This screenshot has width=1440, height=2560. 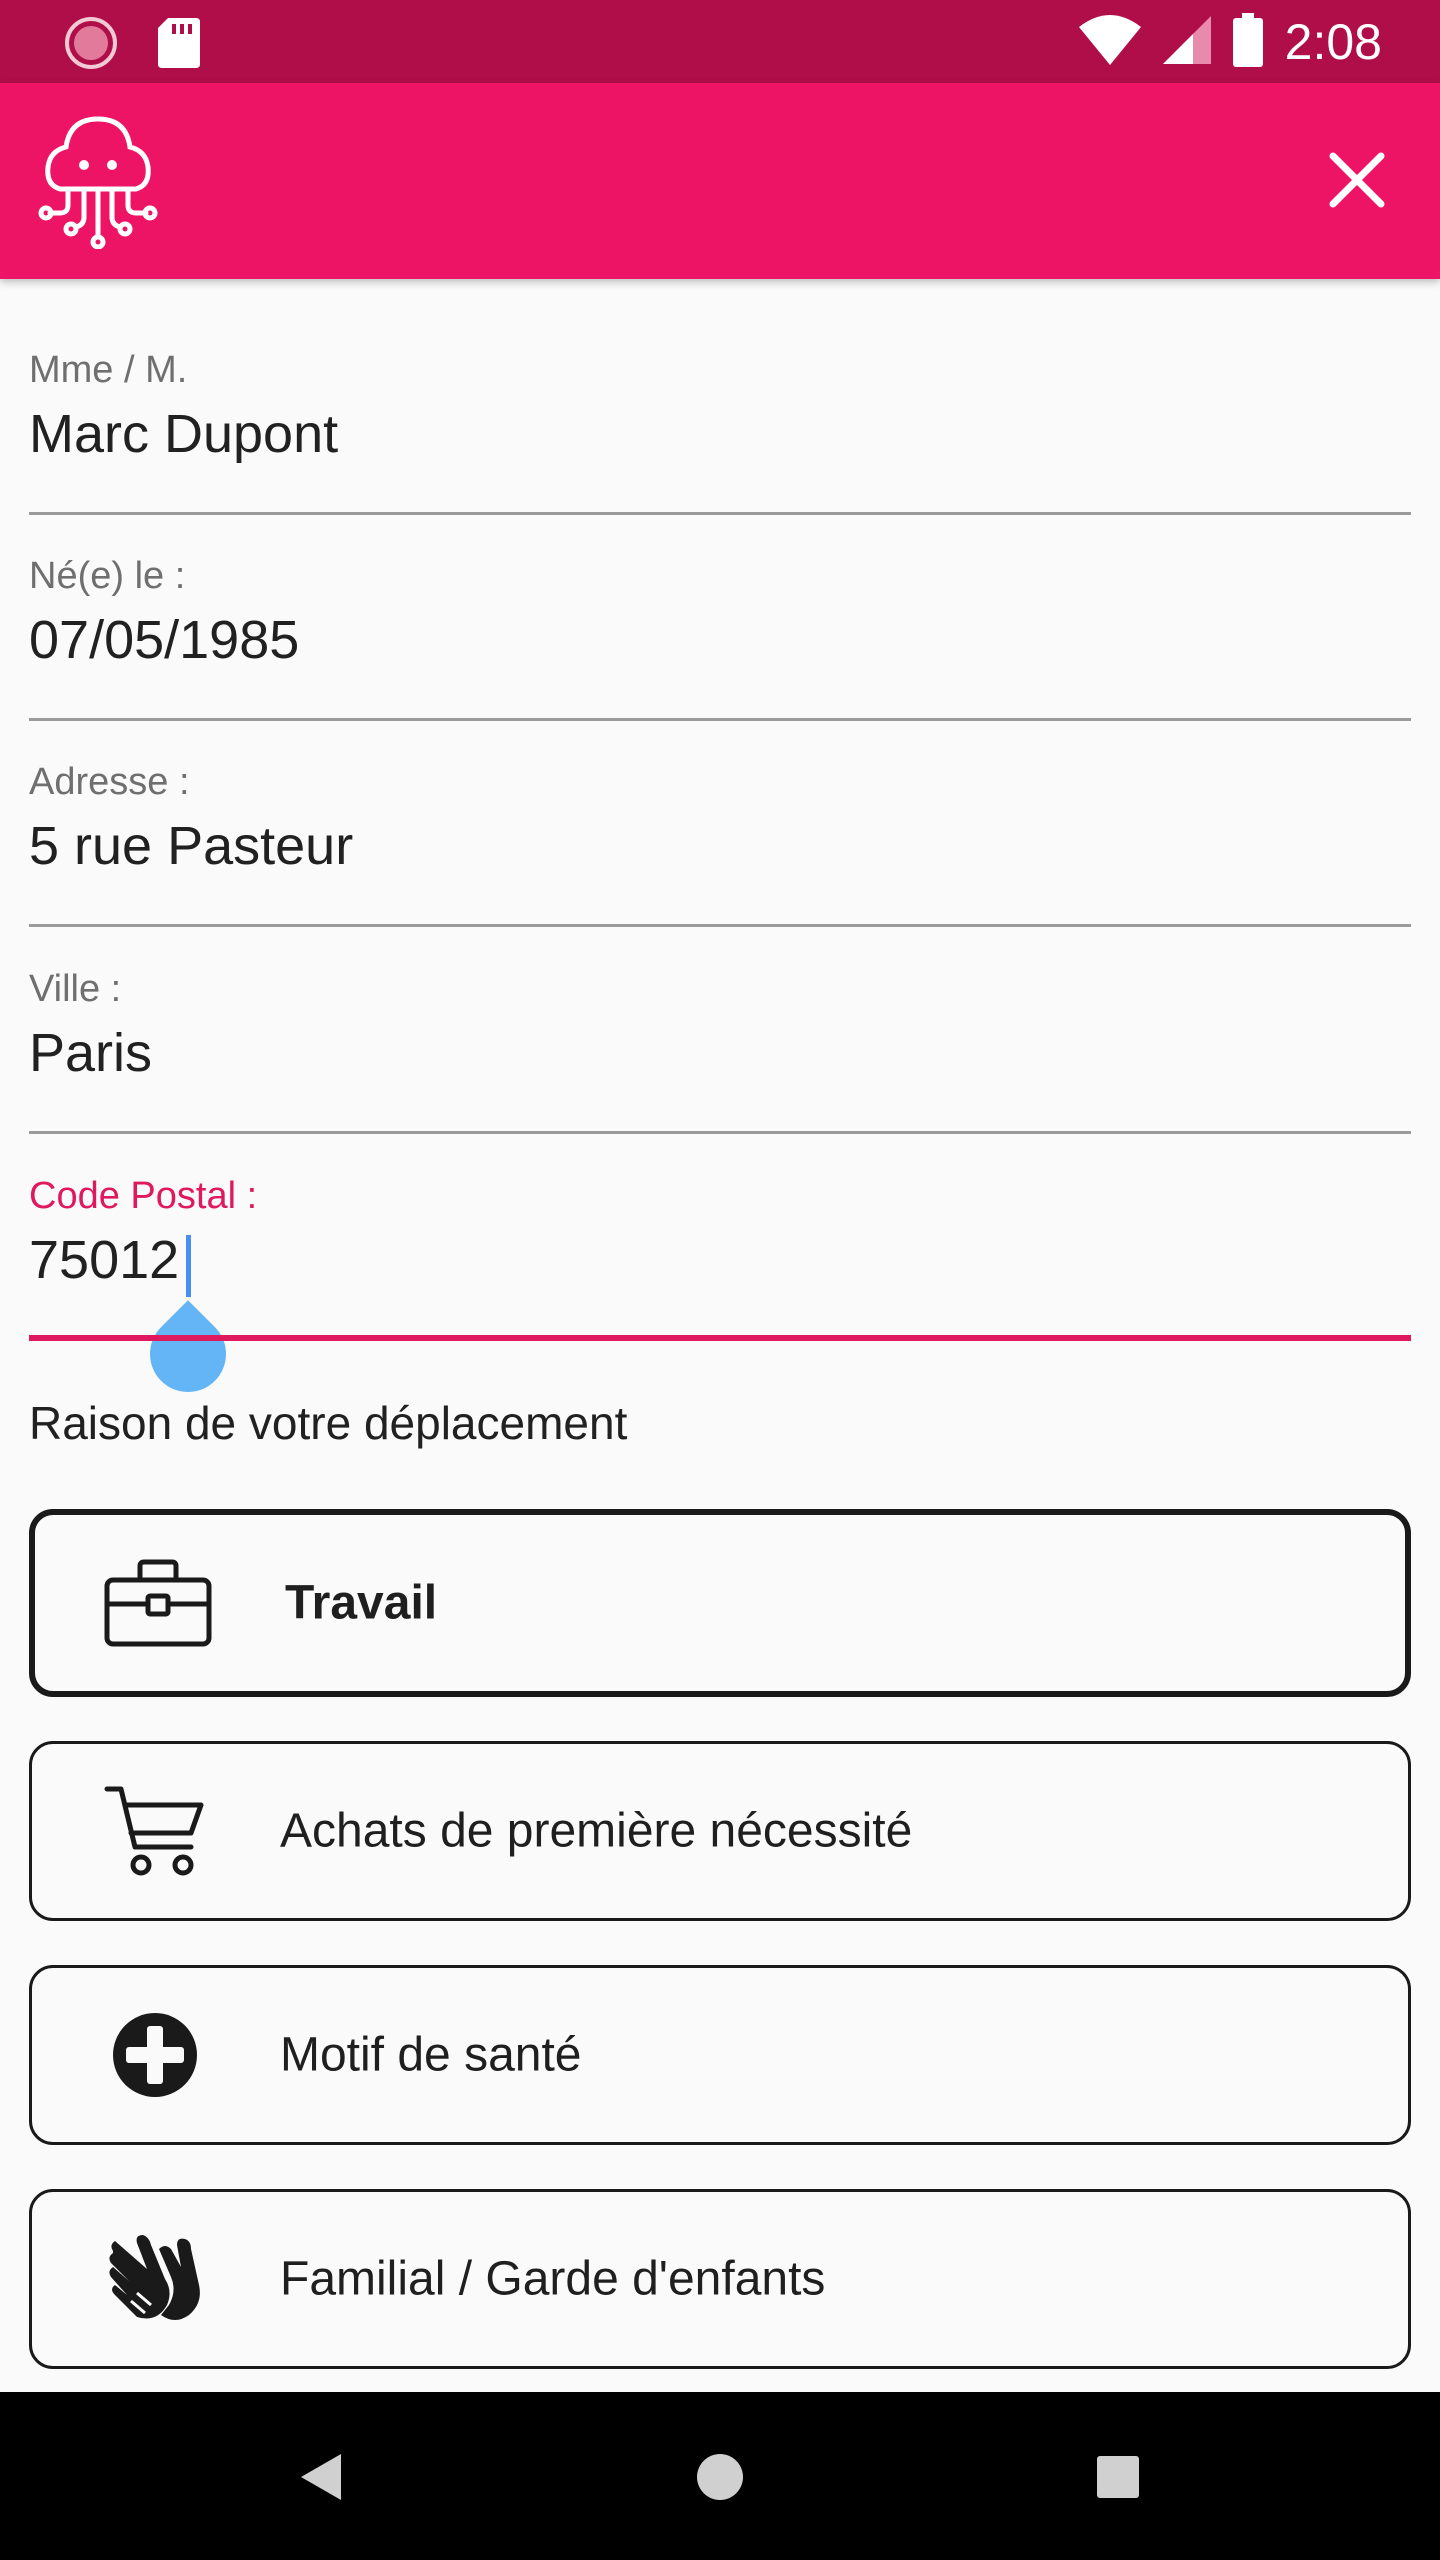 What do you see at coordinates (155, 1831) in the screenshot?
I see `shopping-cart-icon` at bounding box center [155, 1831].